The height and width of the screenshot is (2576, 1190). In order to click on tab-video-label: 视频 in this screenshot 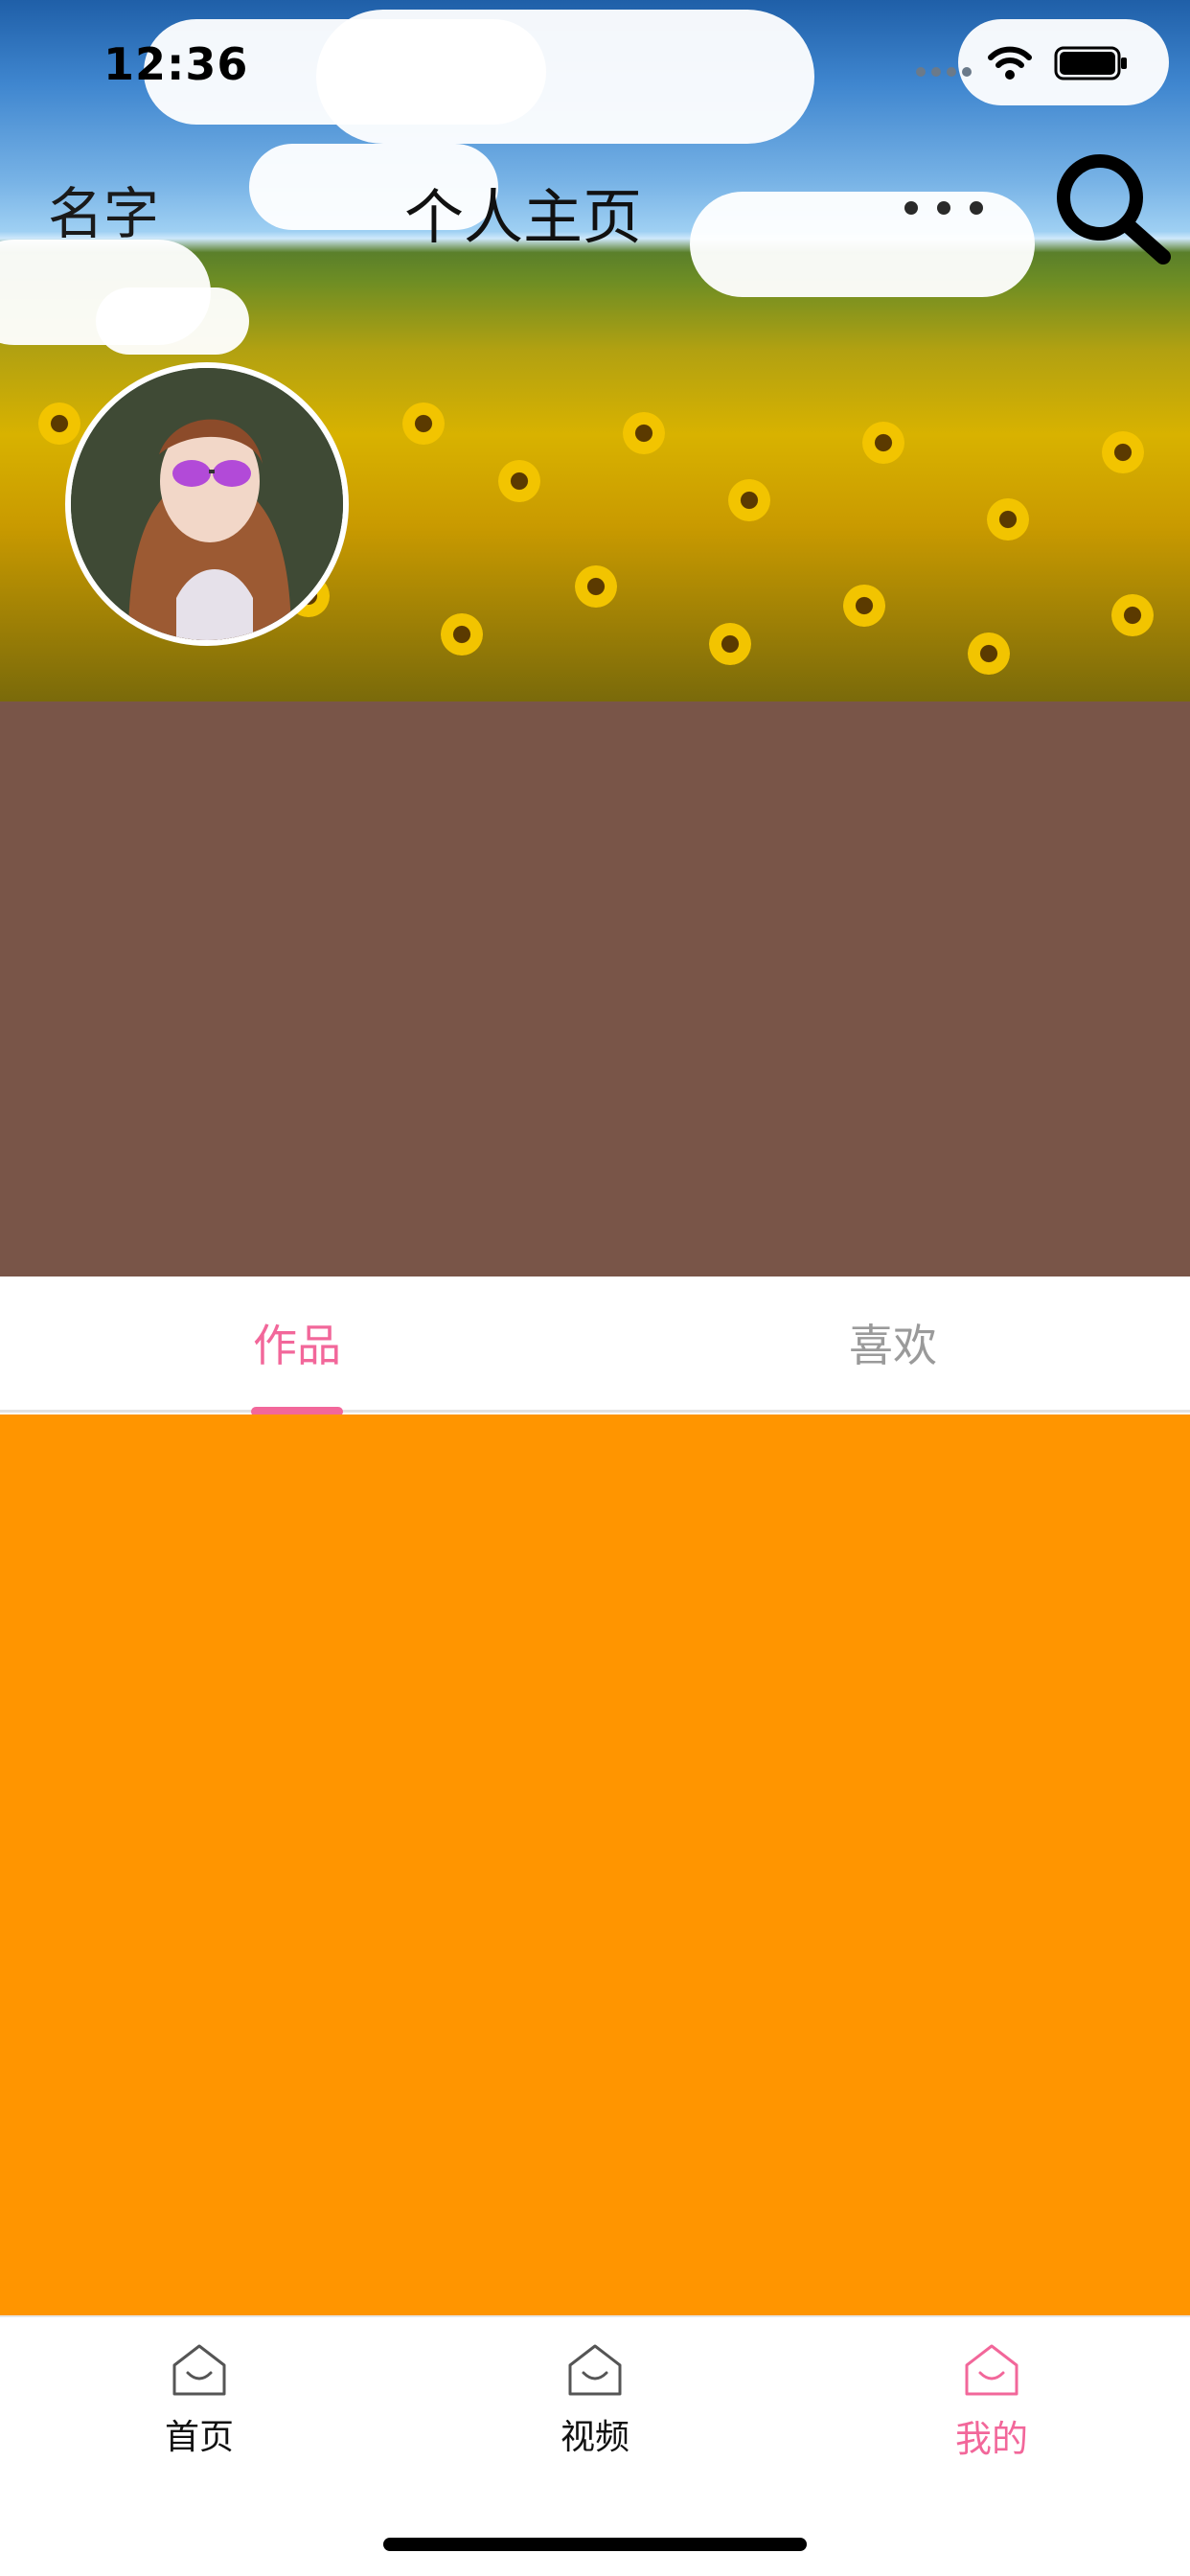, I will do `click(594, 2437)`.